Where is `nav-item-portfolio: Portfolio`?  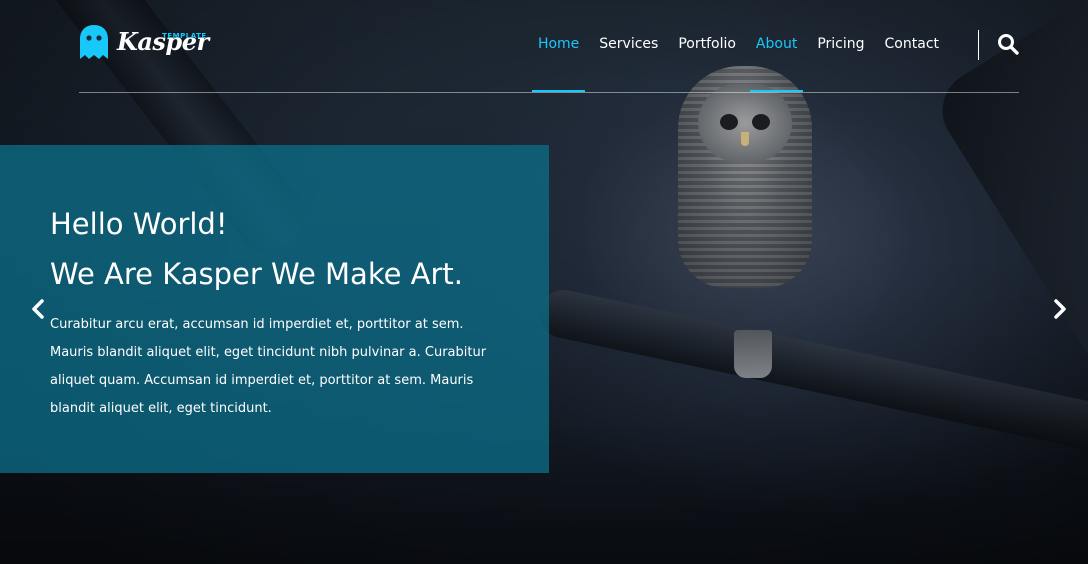 nav-item-portfolio: Portfolio is located at coordinates (707, 44).